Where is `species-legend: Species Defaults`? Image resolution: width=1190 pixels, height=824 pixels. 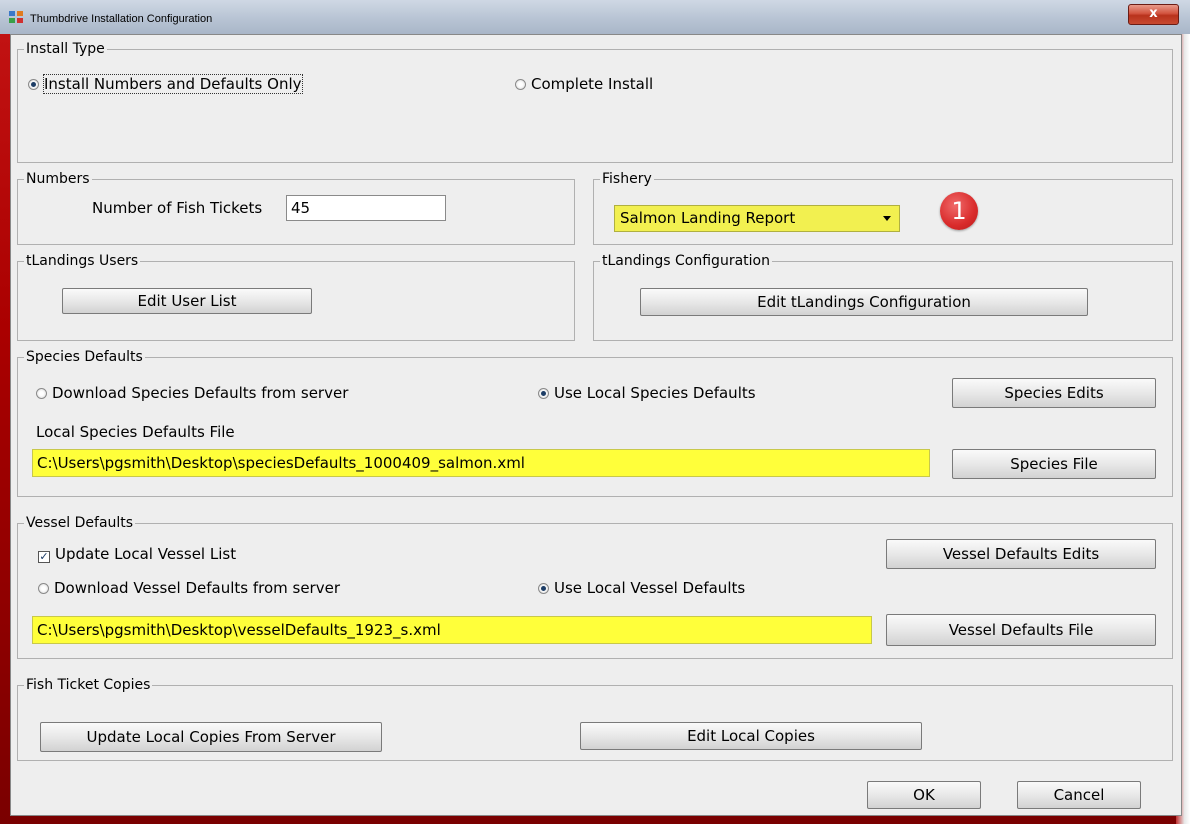
species-legend: Species Defaults is located at coordinates (84, 357).